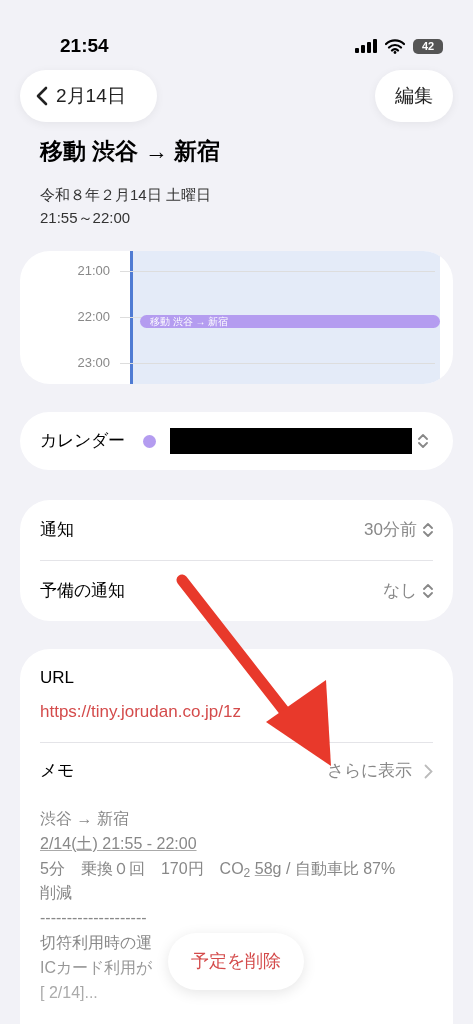 This screenshot has height=1024, width=473. What do you see at coordinates (86, 217) in the screenshot?
I see `event-time: 21:55～22:00` at bounding box center [86, 217].